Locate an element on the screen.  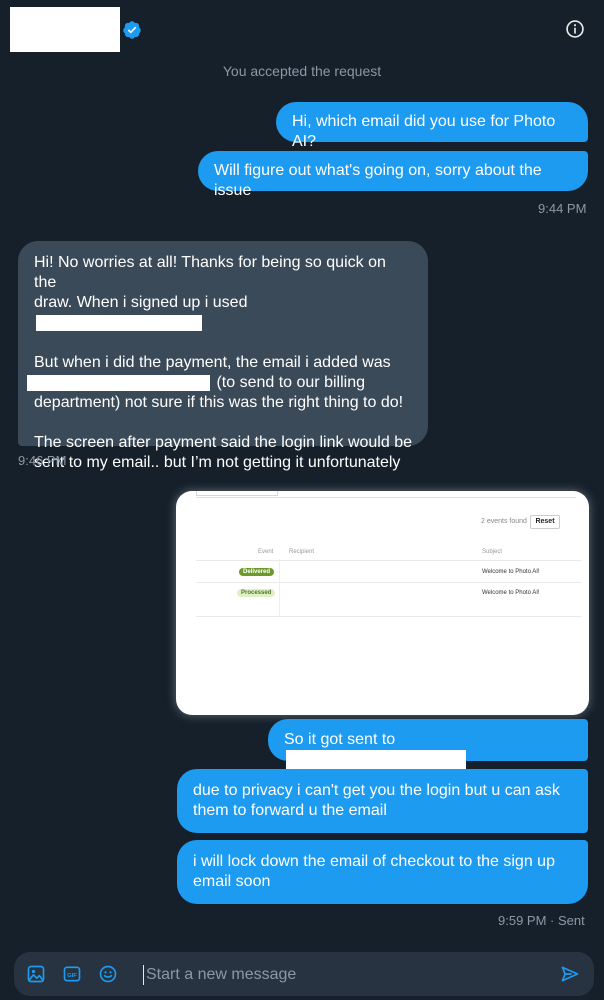
message-text: email soon is located at coordinates (232, 881).